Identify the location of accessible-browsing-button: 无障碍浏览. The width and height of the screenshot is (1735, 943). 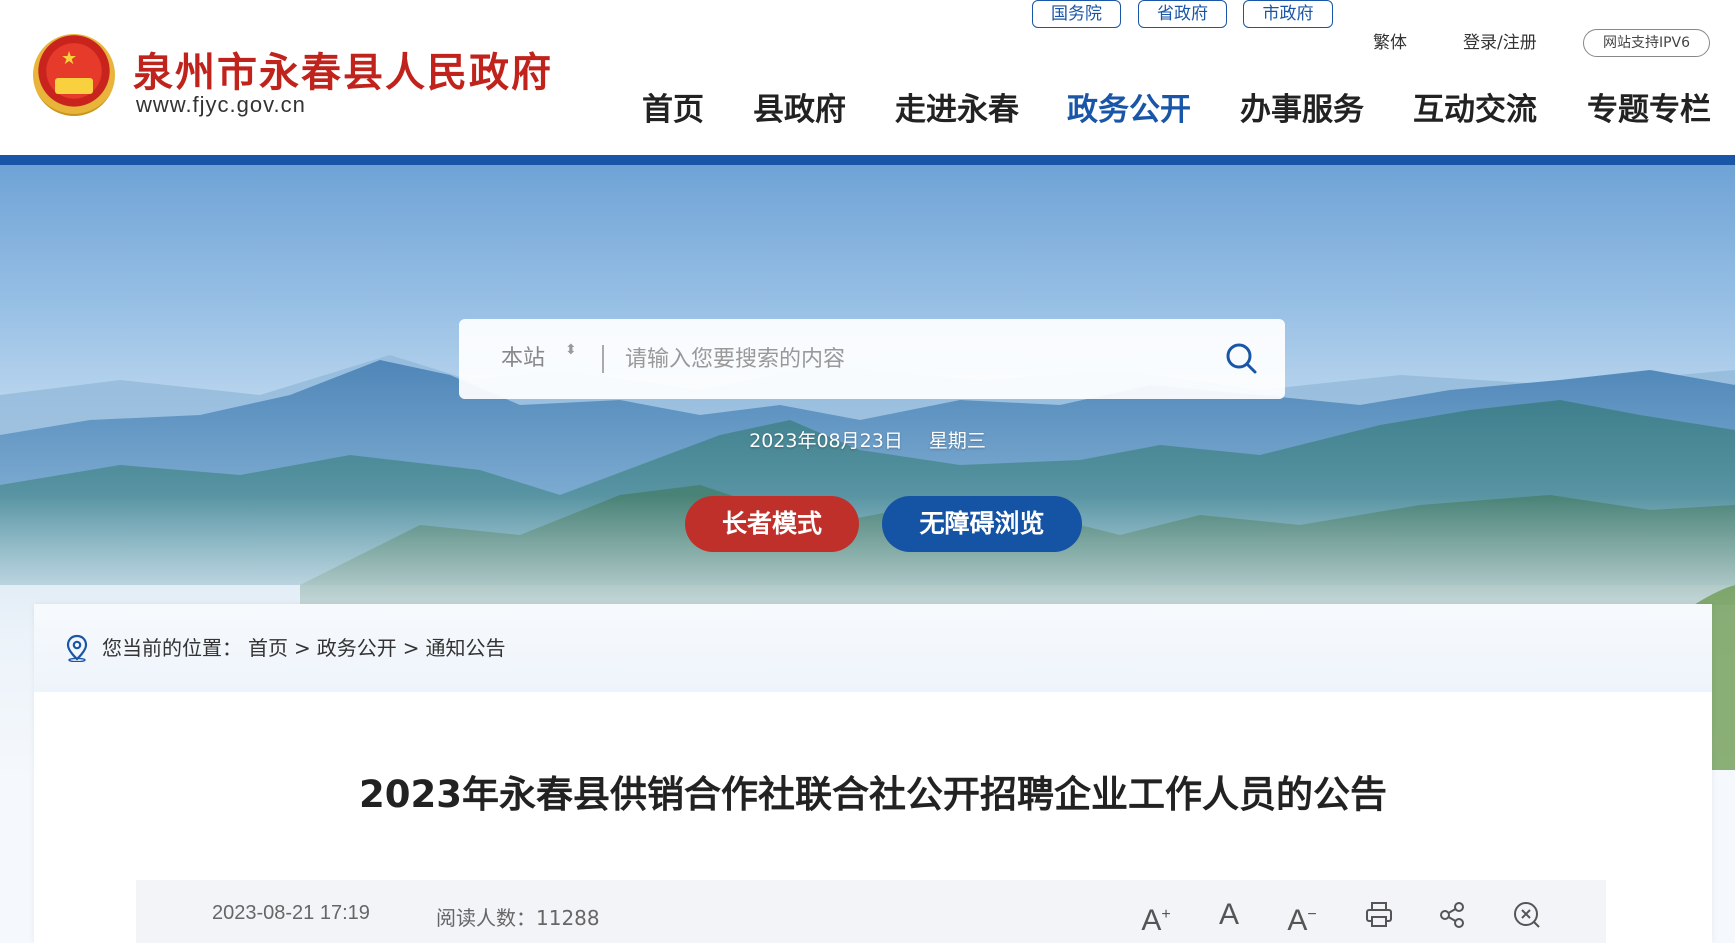
(982, 524).